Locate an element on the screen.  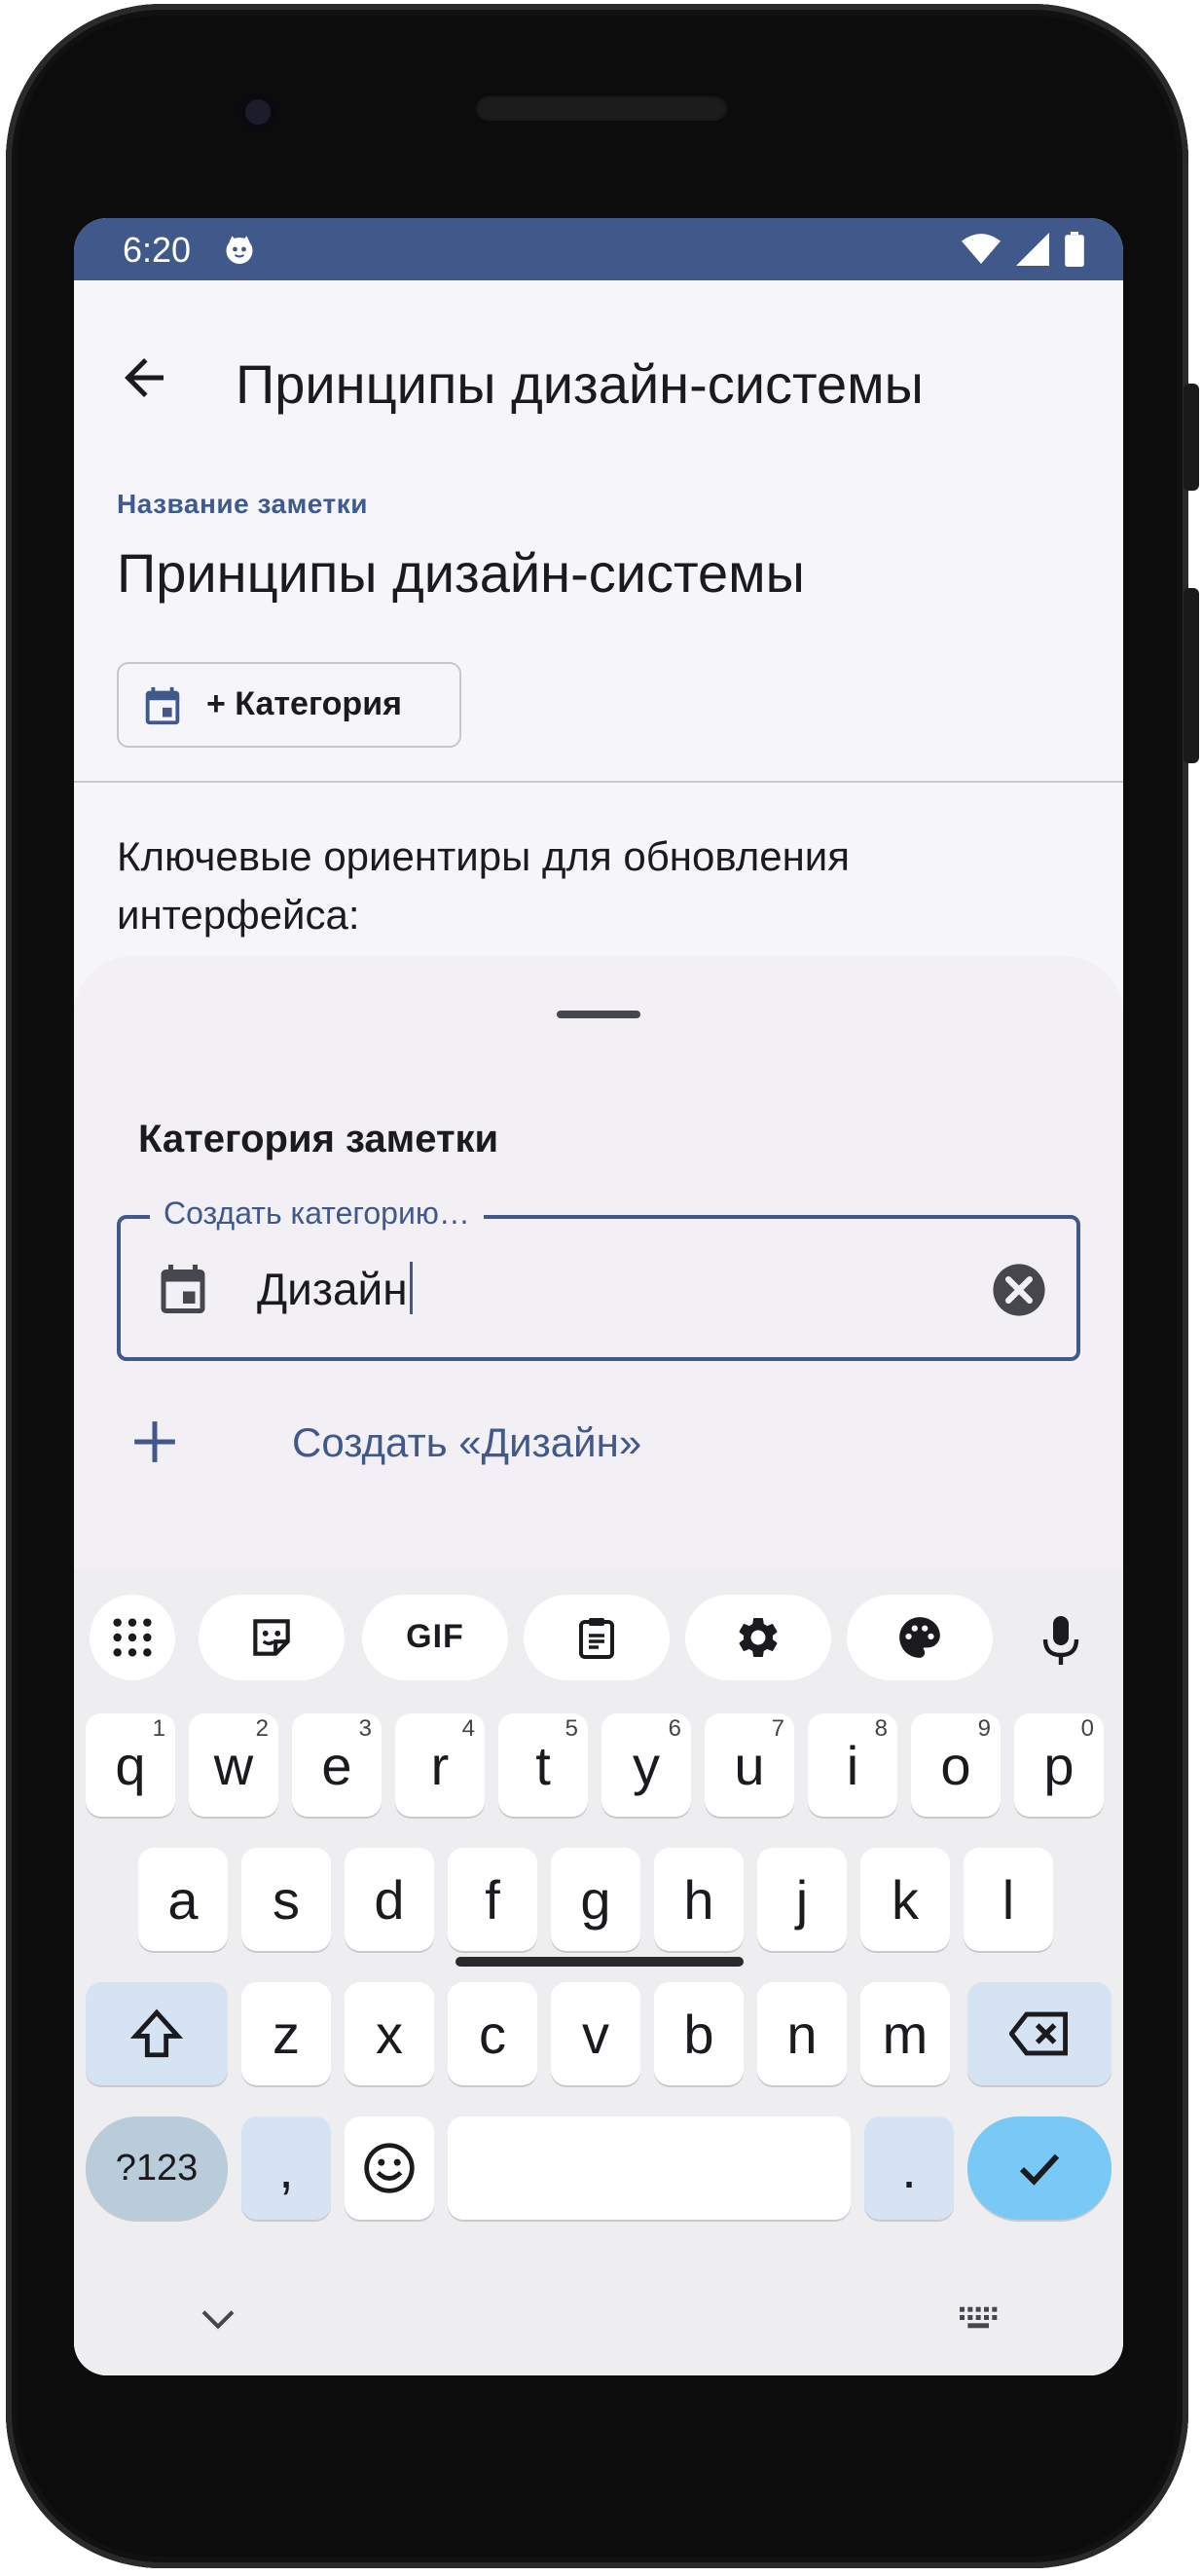
key-w: w2 is located at coordinates (233, 1765).